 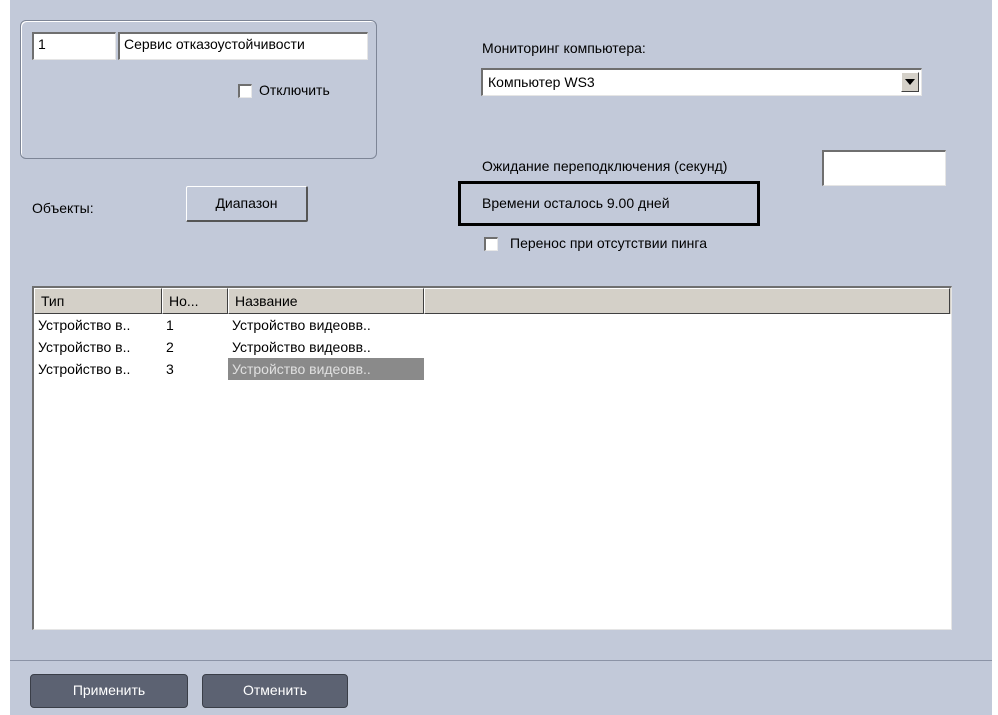 What do you see at coordinates (247, 204) in the screenshot?
I see `range-button: Диапазон` at bounding box center [247, 204].